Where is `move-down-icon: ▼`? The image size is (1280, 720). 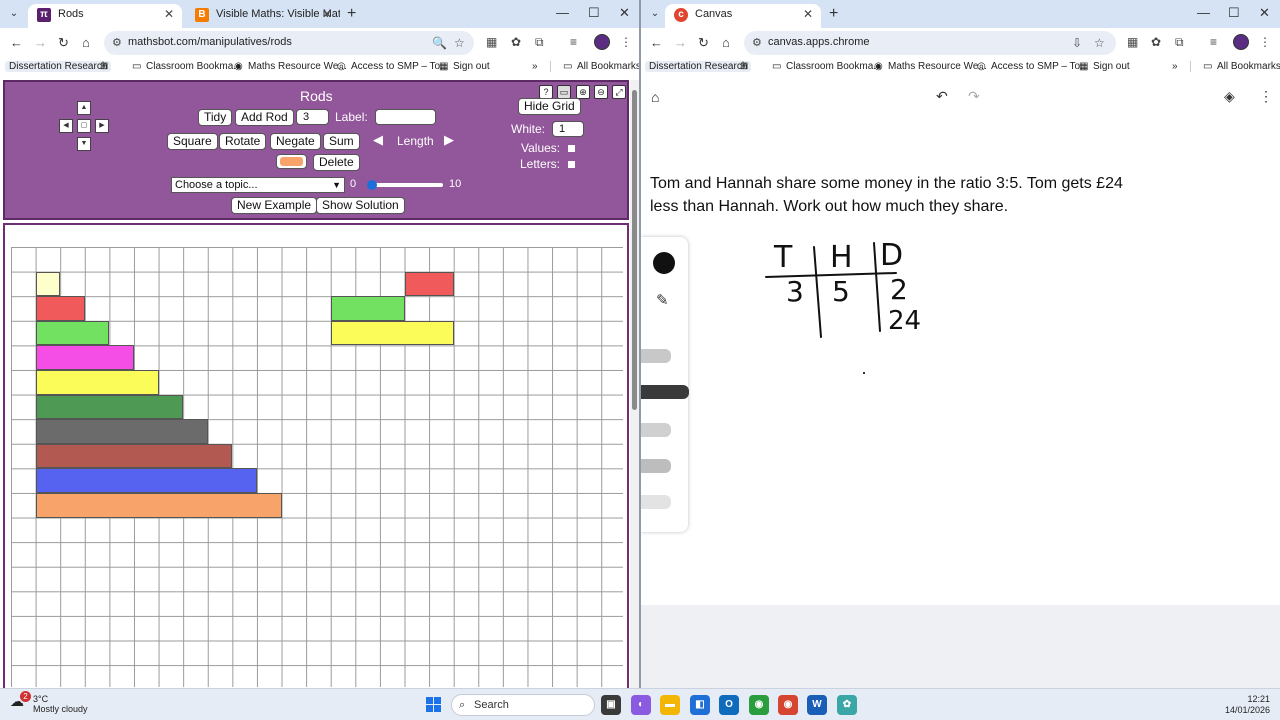 move-down-icon: ▼ is located at coordinates (84, 144).